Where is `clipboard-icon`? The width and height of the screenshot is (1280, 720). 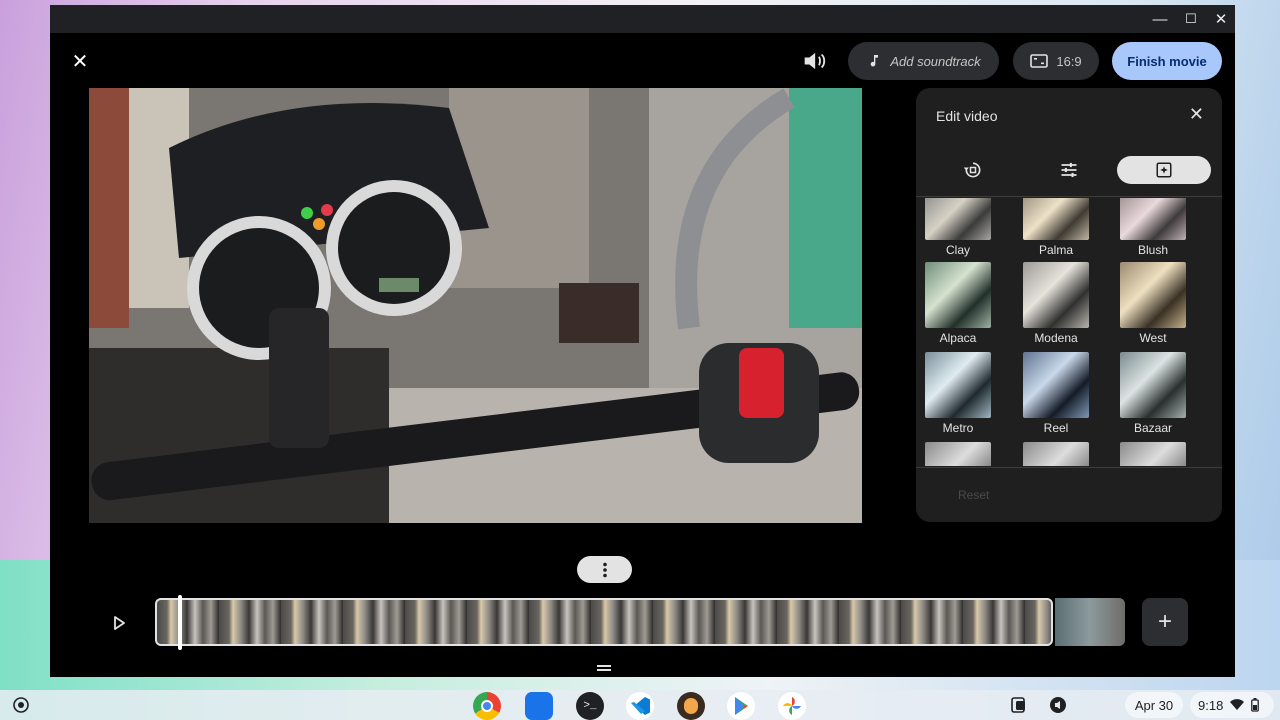 clipboard-icon is located at coordinates (1018, 705).